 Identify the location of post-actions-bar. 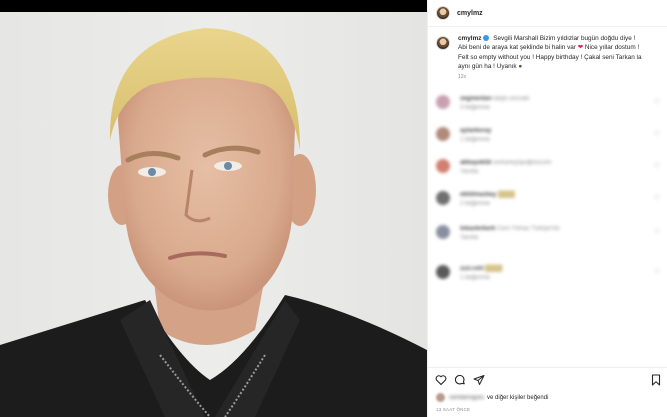
(547, 379).